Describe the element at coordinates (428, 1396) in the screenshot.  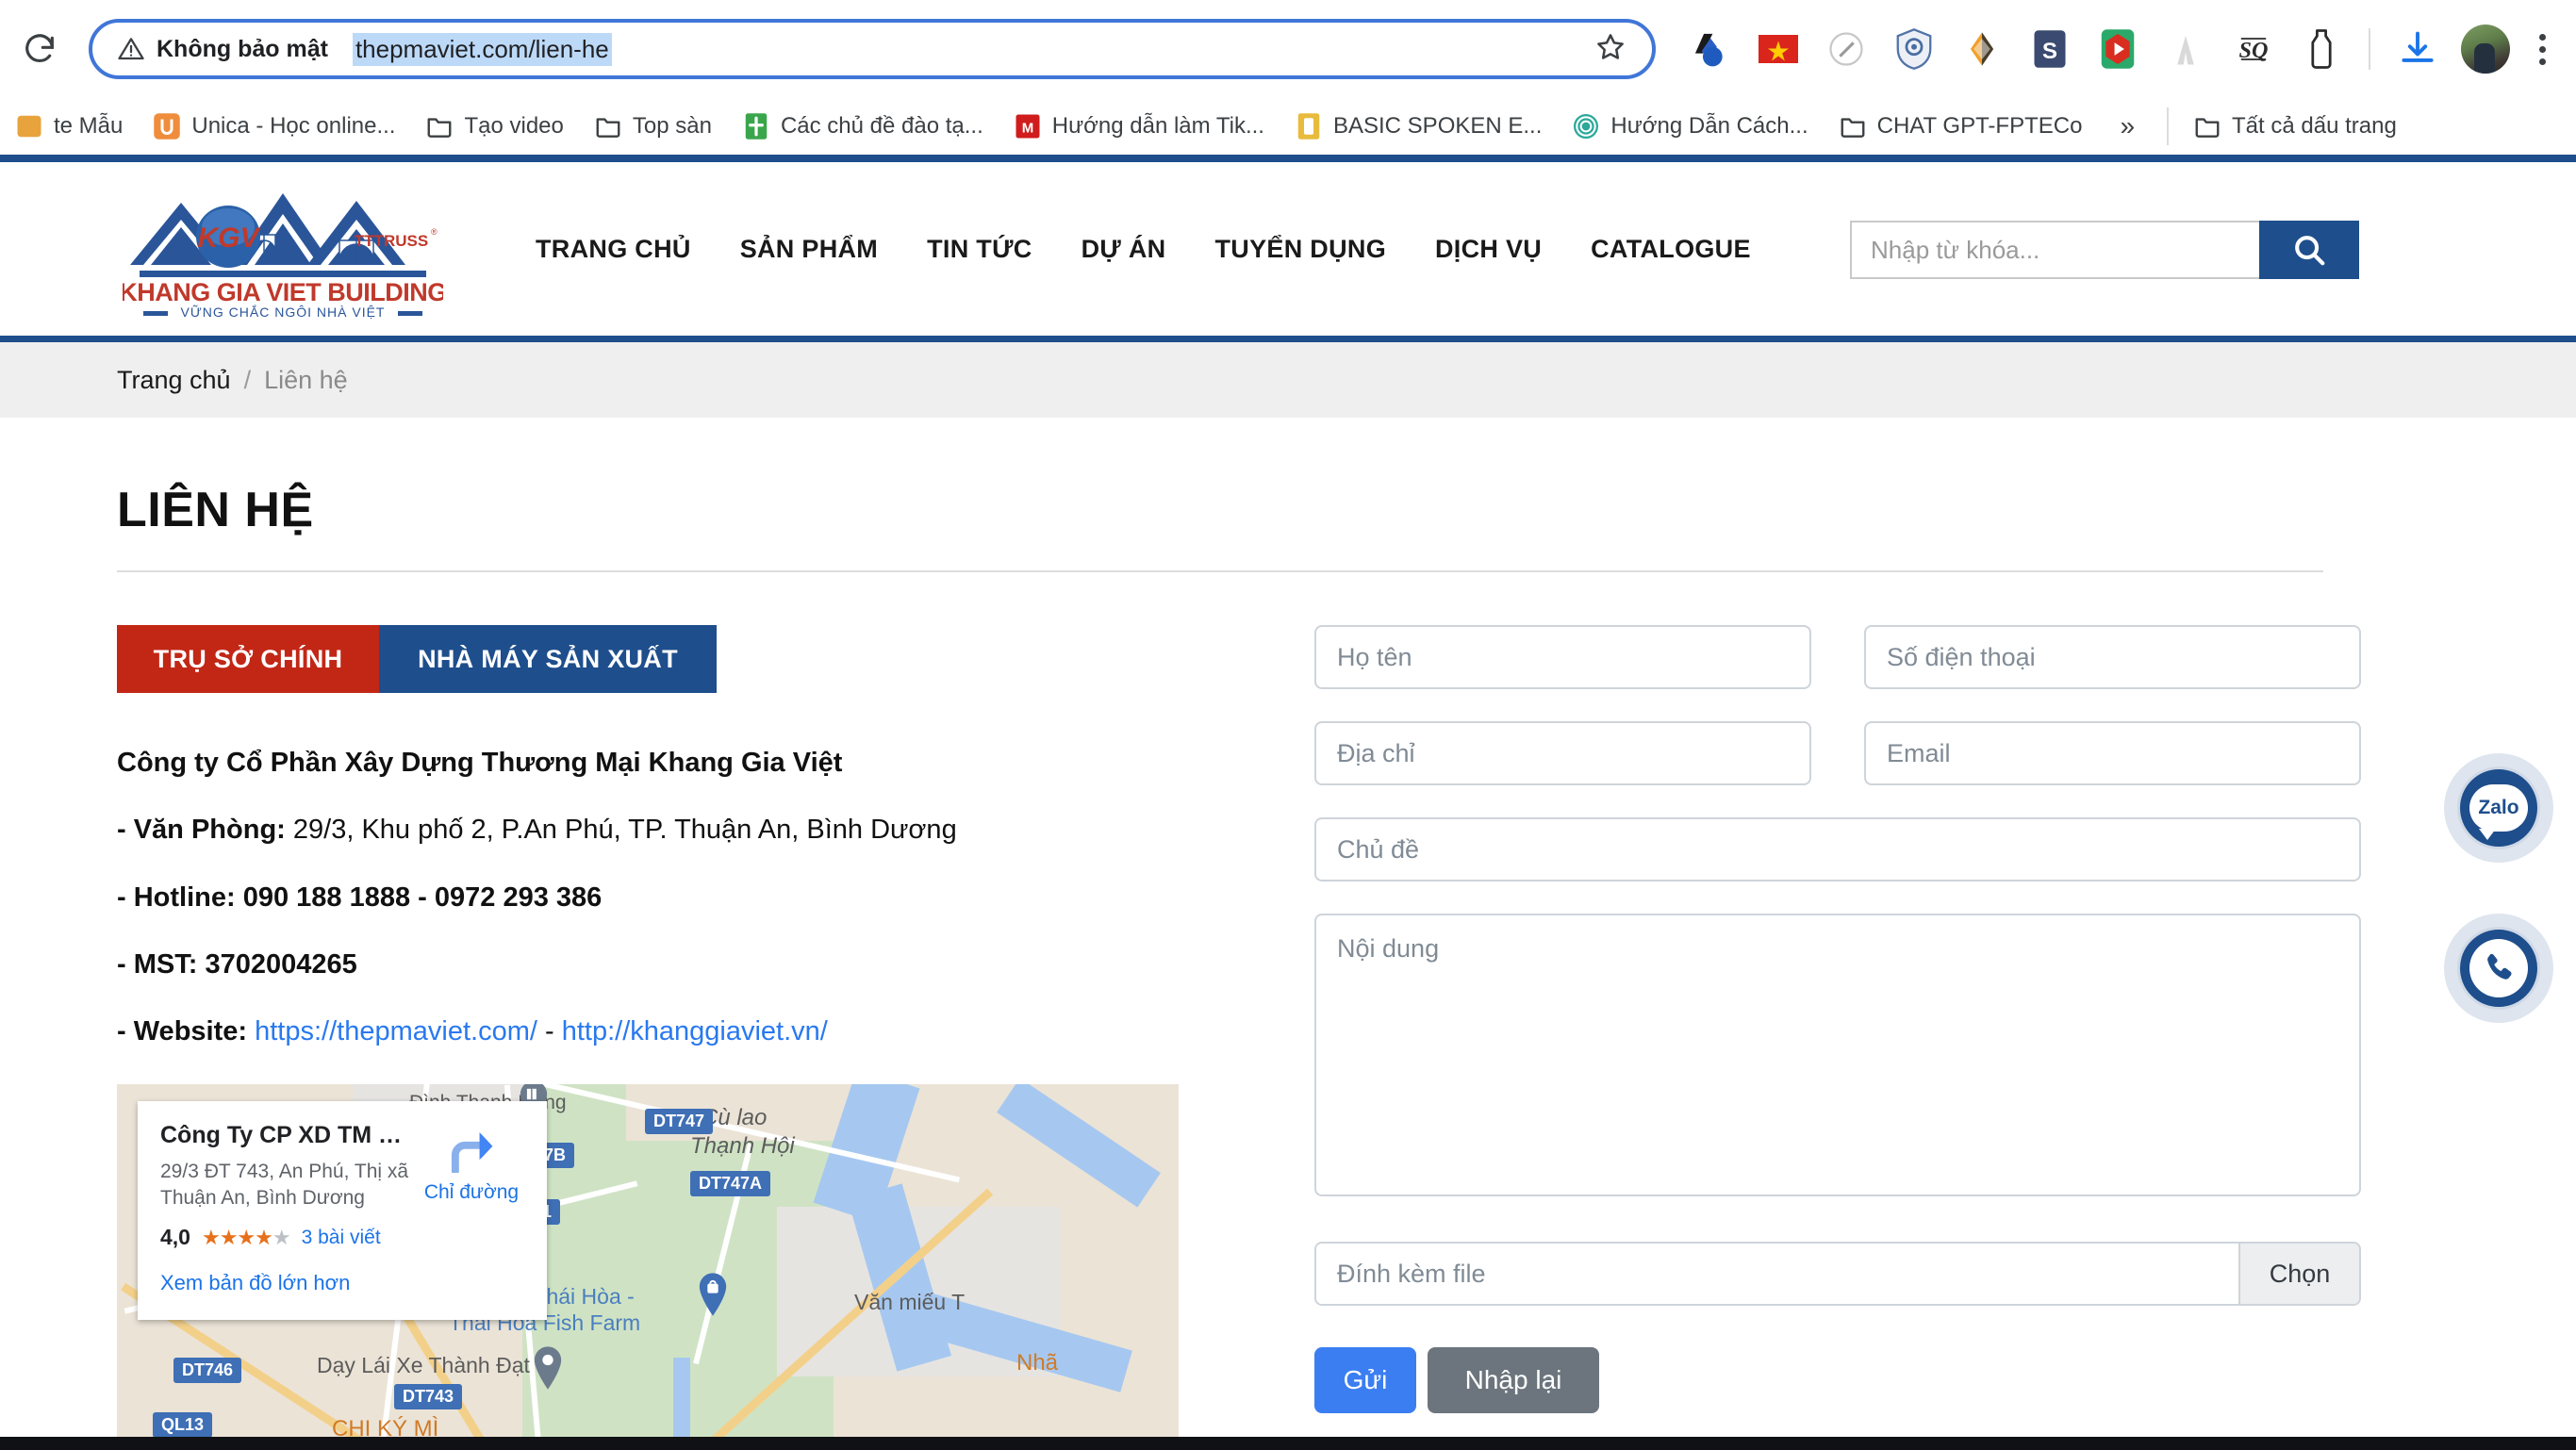
I see `map-road-shield: DT743` at that location.